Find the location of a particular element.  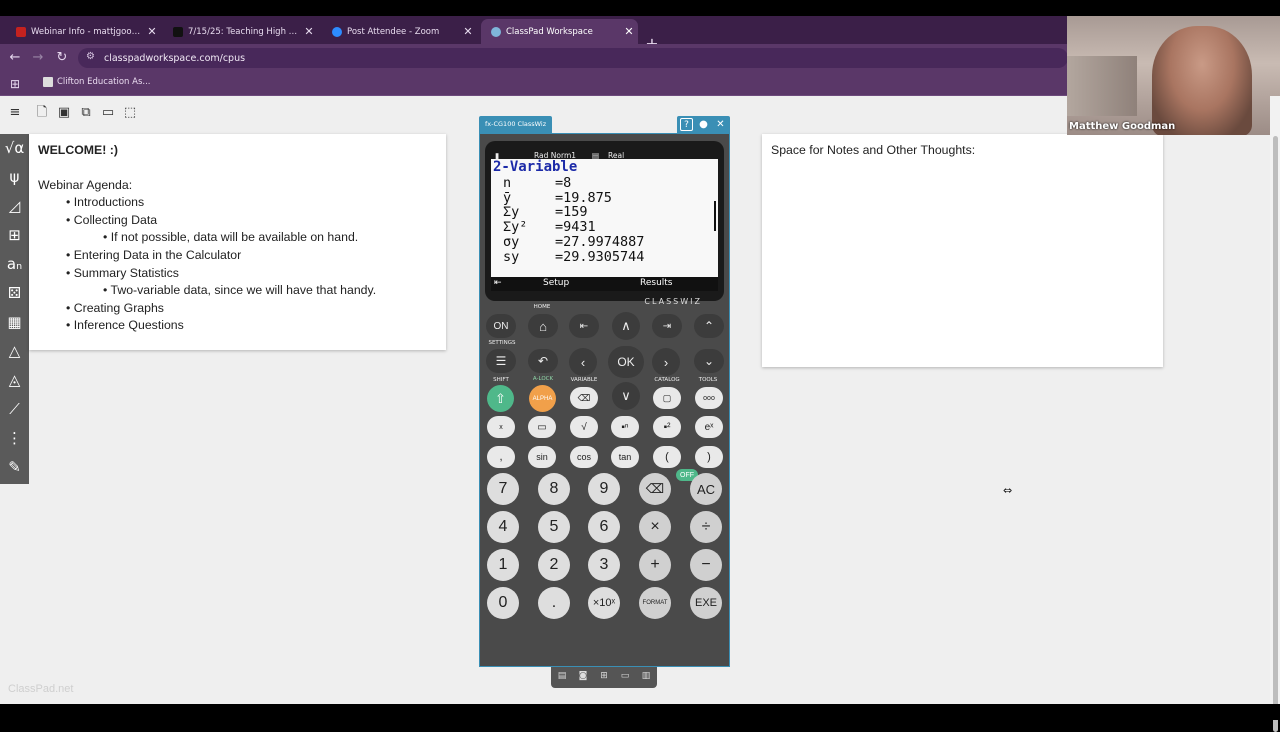

alpha-key: ALPHA is located at coordinates (542, 398).